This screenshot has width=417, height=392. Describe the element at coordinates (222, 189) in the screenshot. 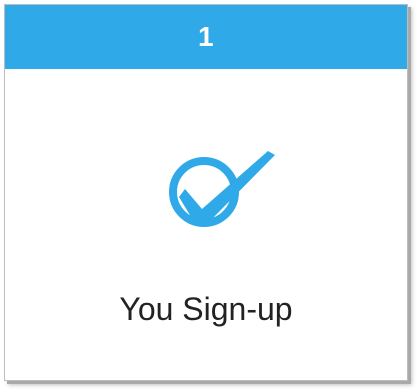

I see `check-circle-icon` at that location.